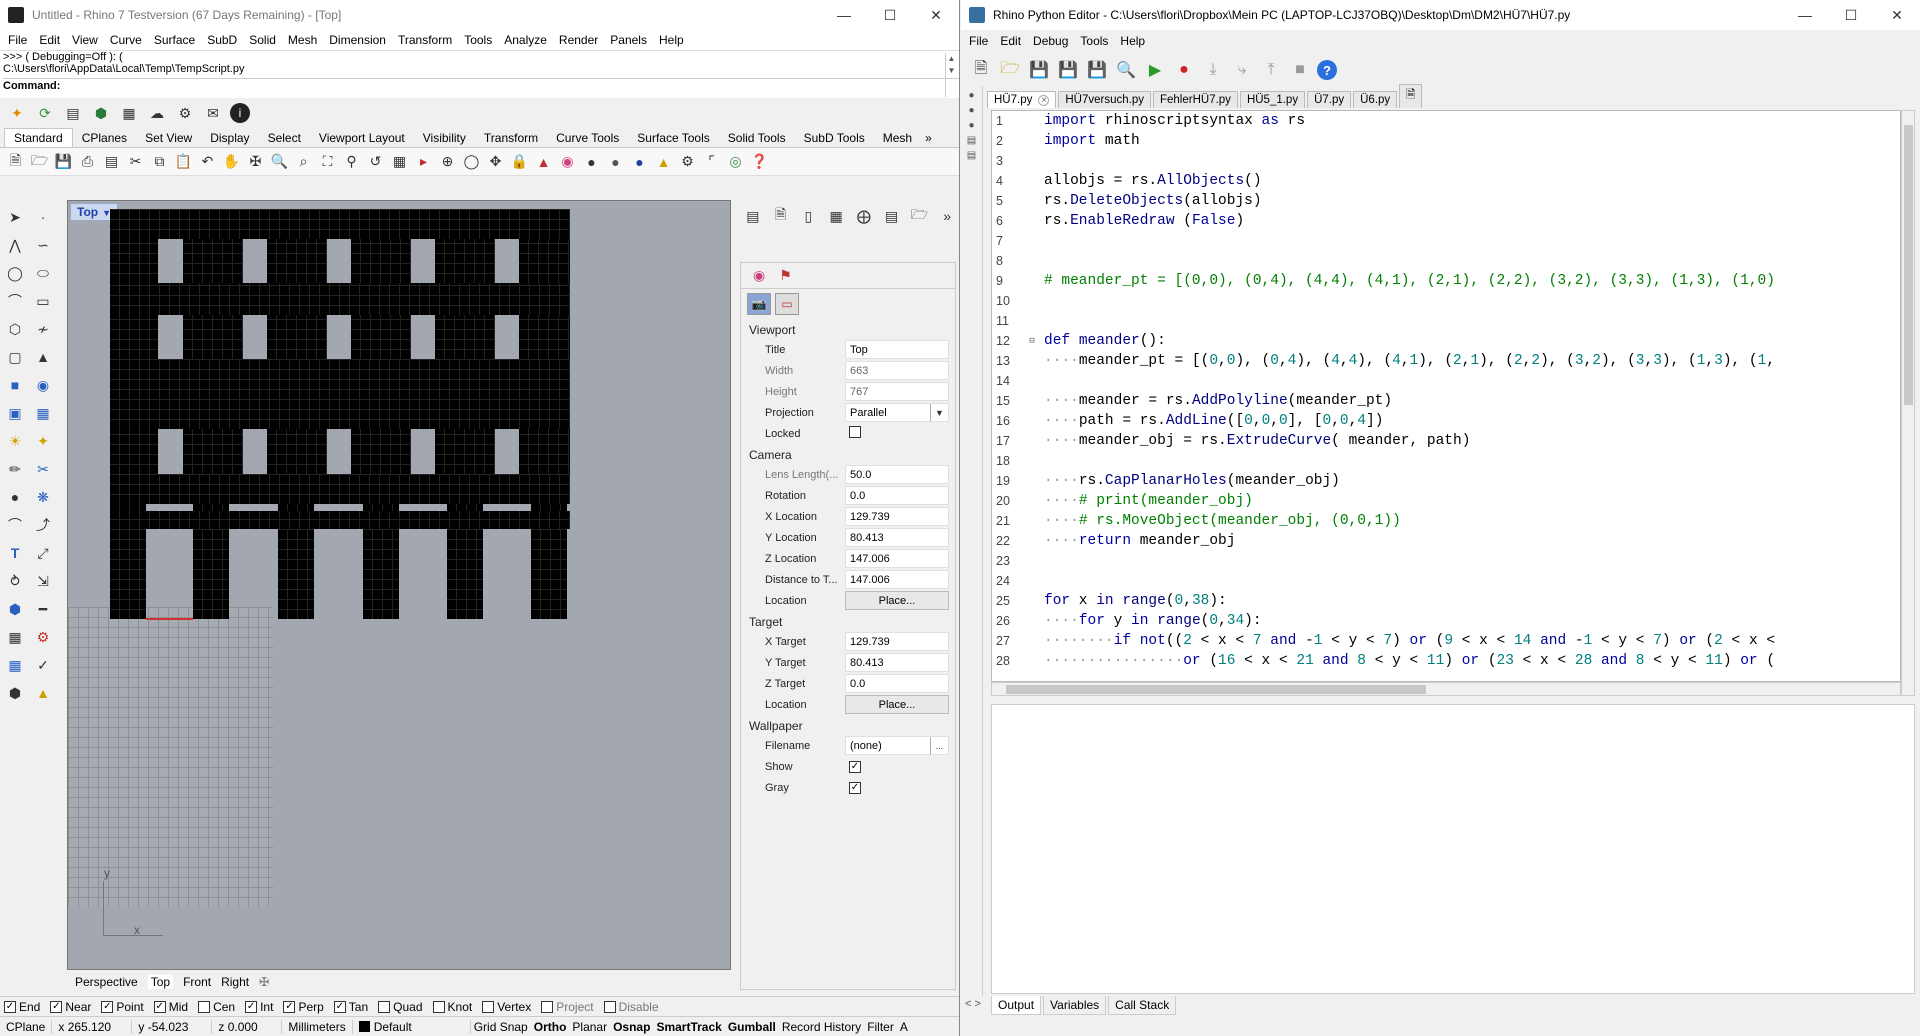 Image resolution: width=1920 pixels, height=1036 pixels. I want to click on menu-item: File, so click(17, 40).